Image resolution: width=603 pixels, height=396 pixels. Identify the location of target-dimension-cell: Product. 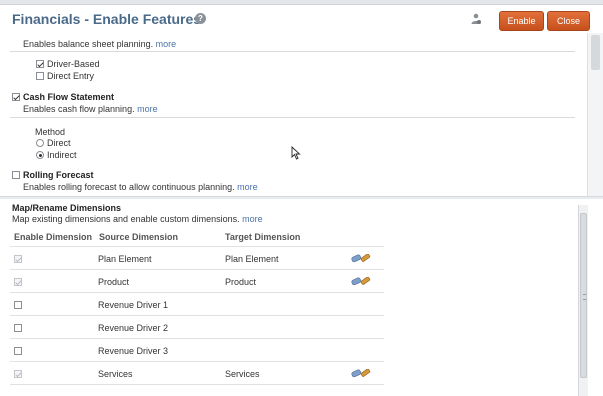
(241, 282).